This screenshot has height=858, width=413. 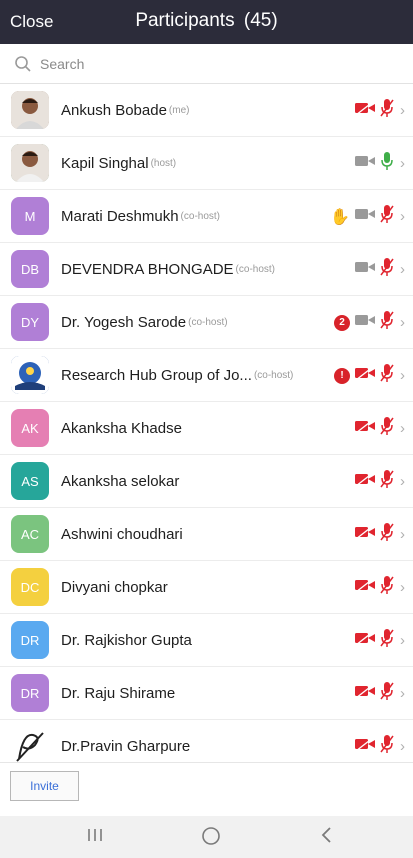 I want to click on avatar: DB, so click(x=30, y=269).